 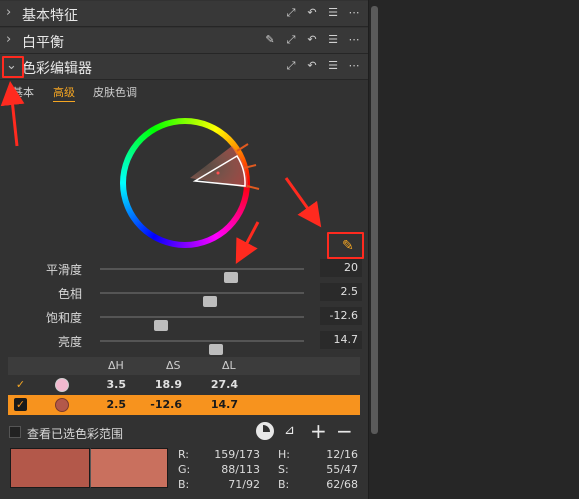 I want to click on tab-advanced: 高级, so click(x=64, y=93).